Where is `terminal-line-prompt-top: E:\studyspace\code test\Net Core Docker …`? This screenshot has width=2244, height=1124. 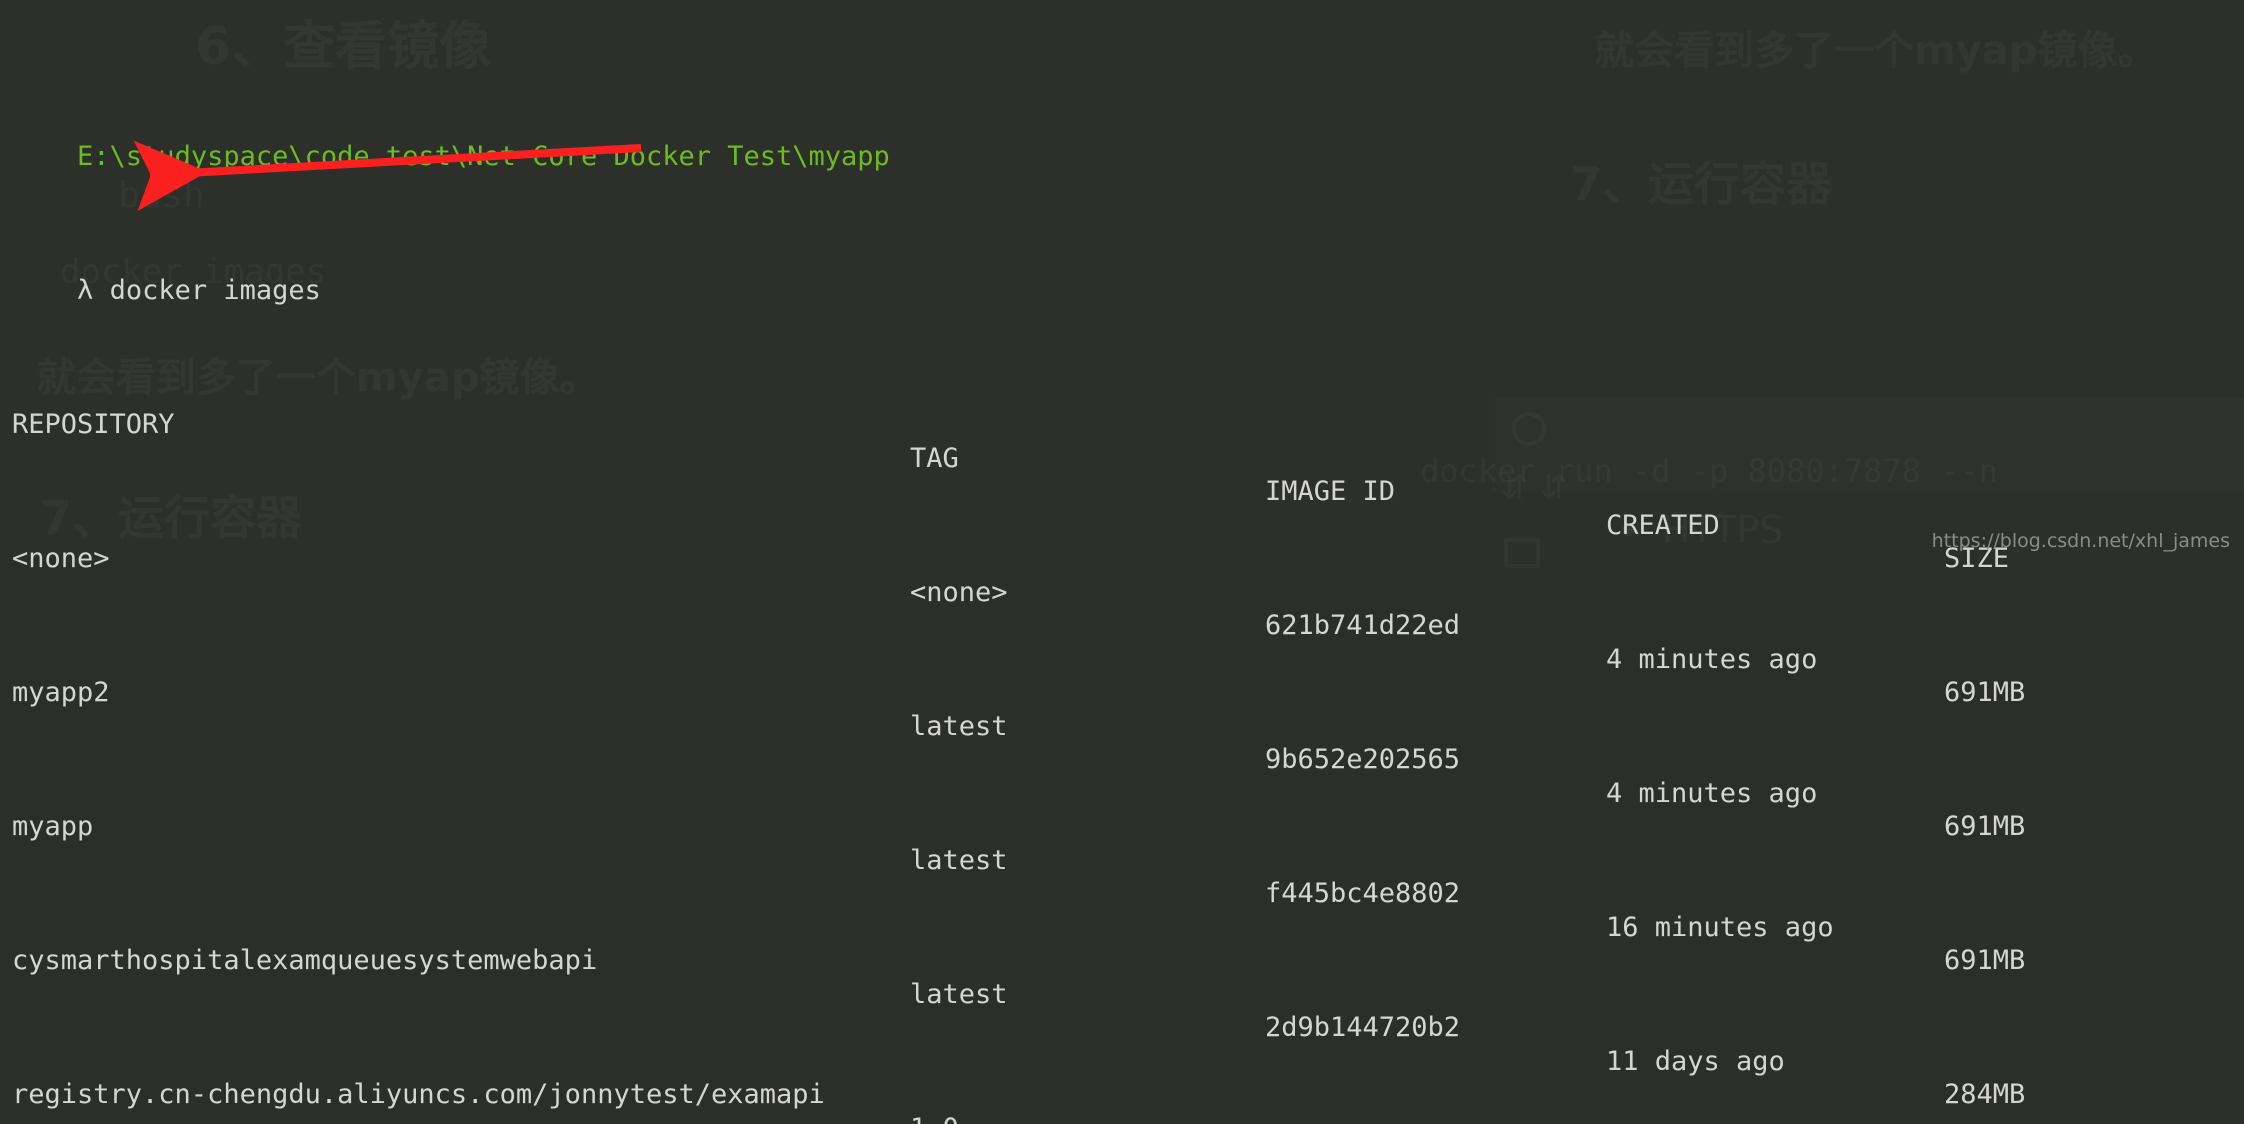
terminal-line-prompt-top: E:\studyspace\code test\Net Core Docker … is located at coordinates (1128, 124).